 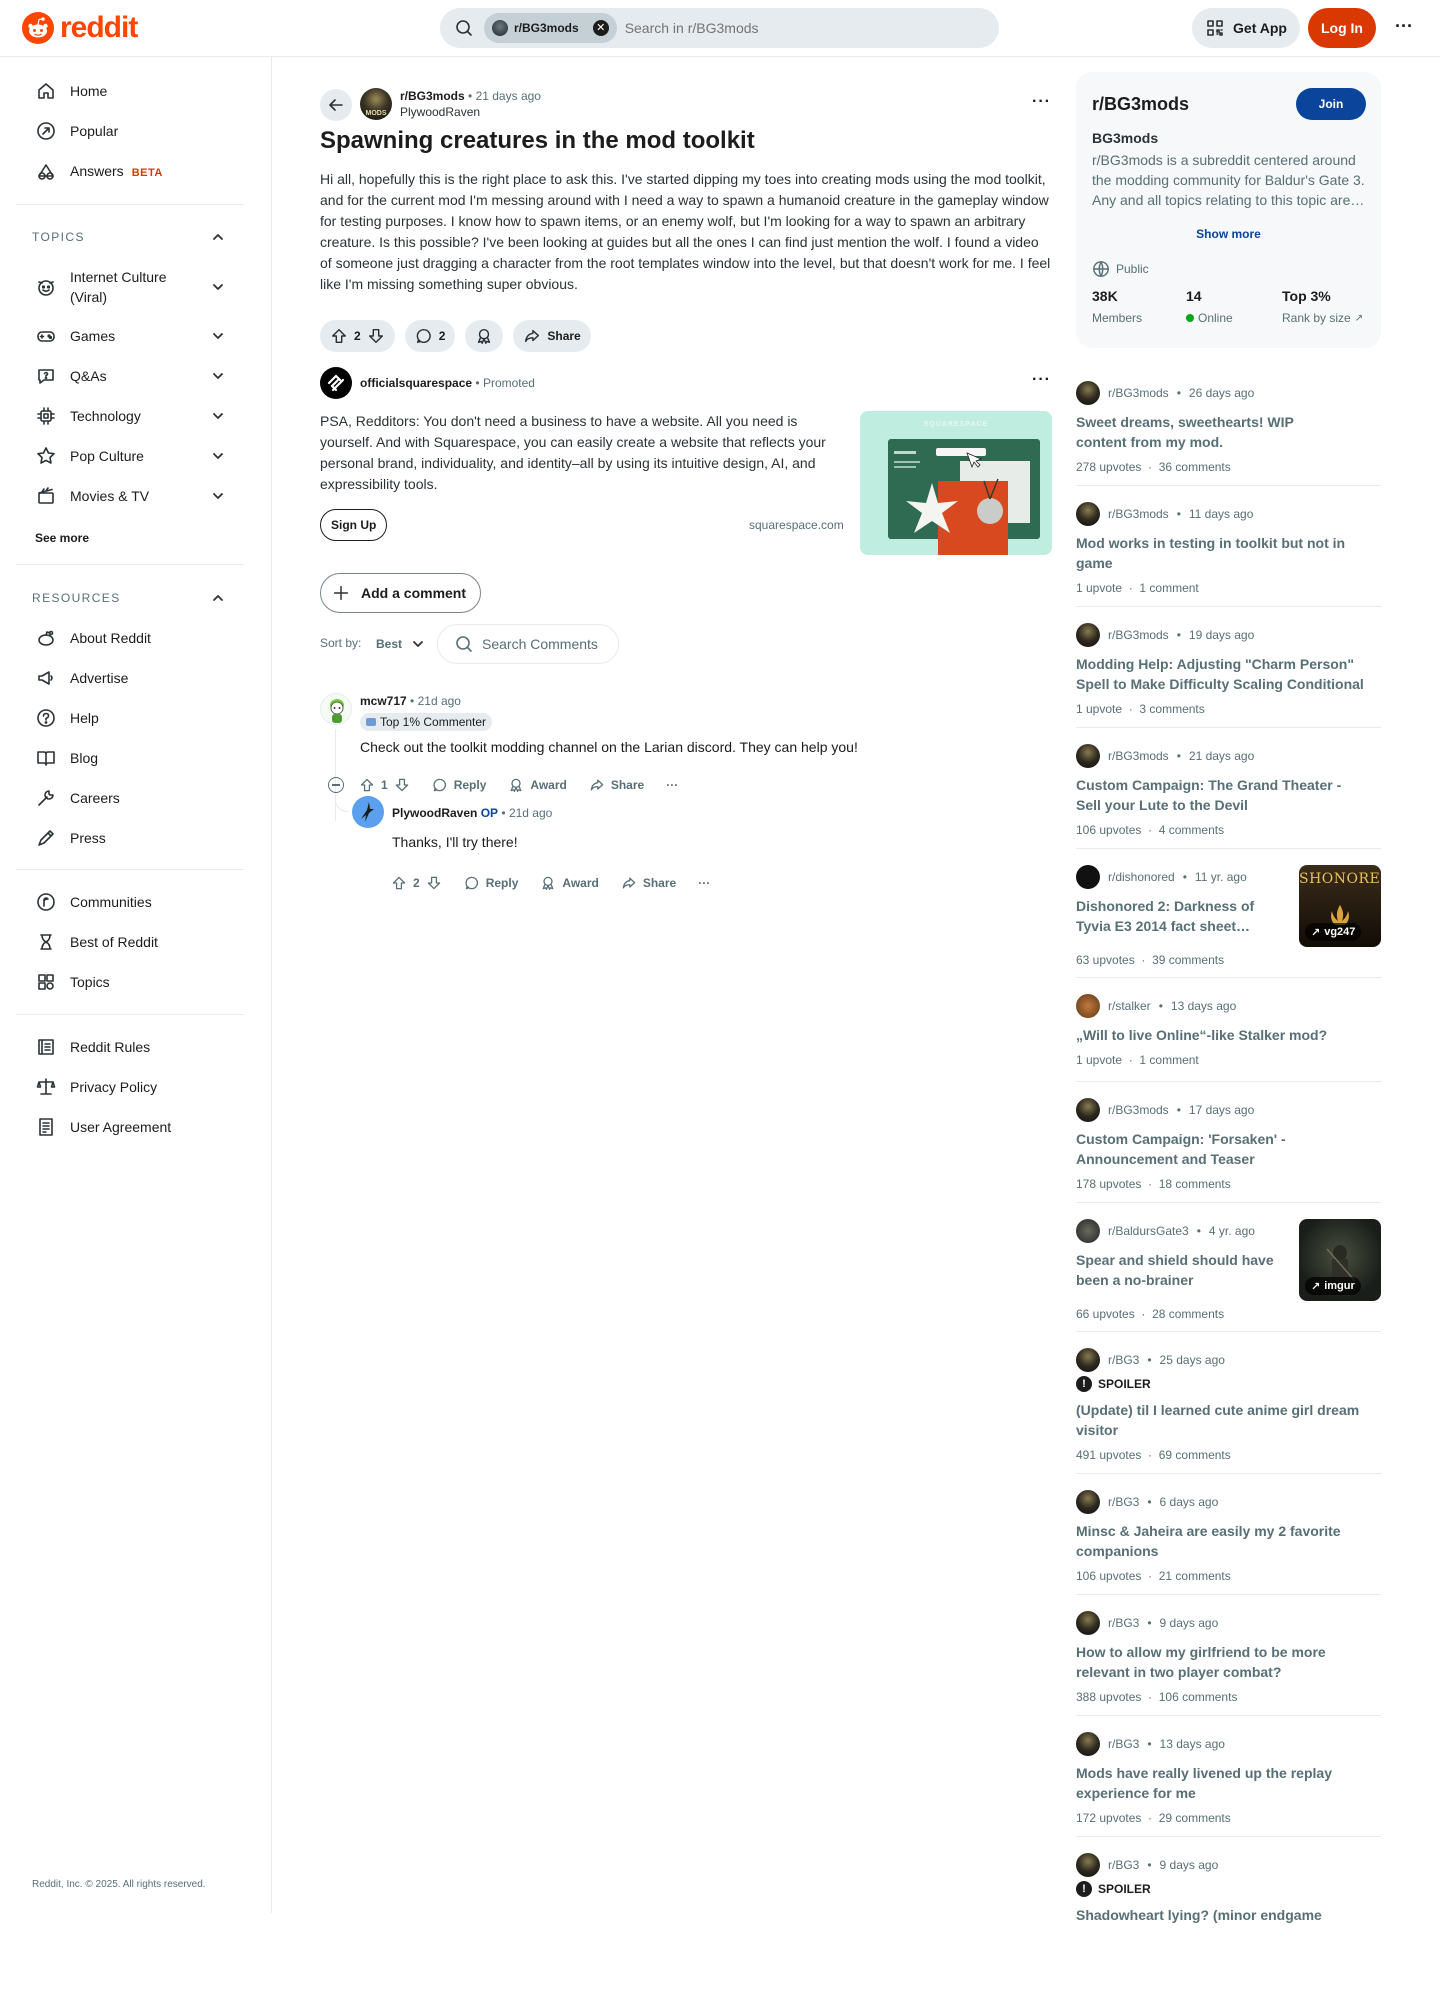 I want to click on show-more-button: Show more, so click(x=1228, y=234).